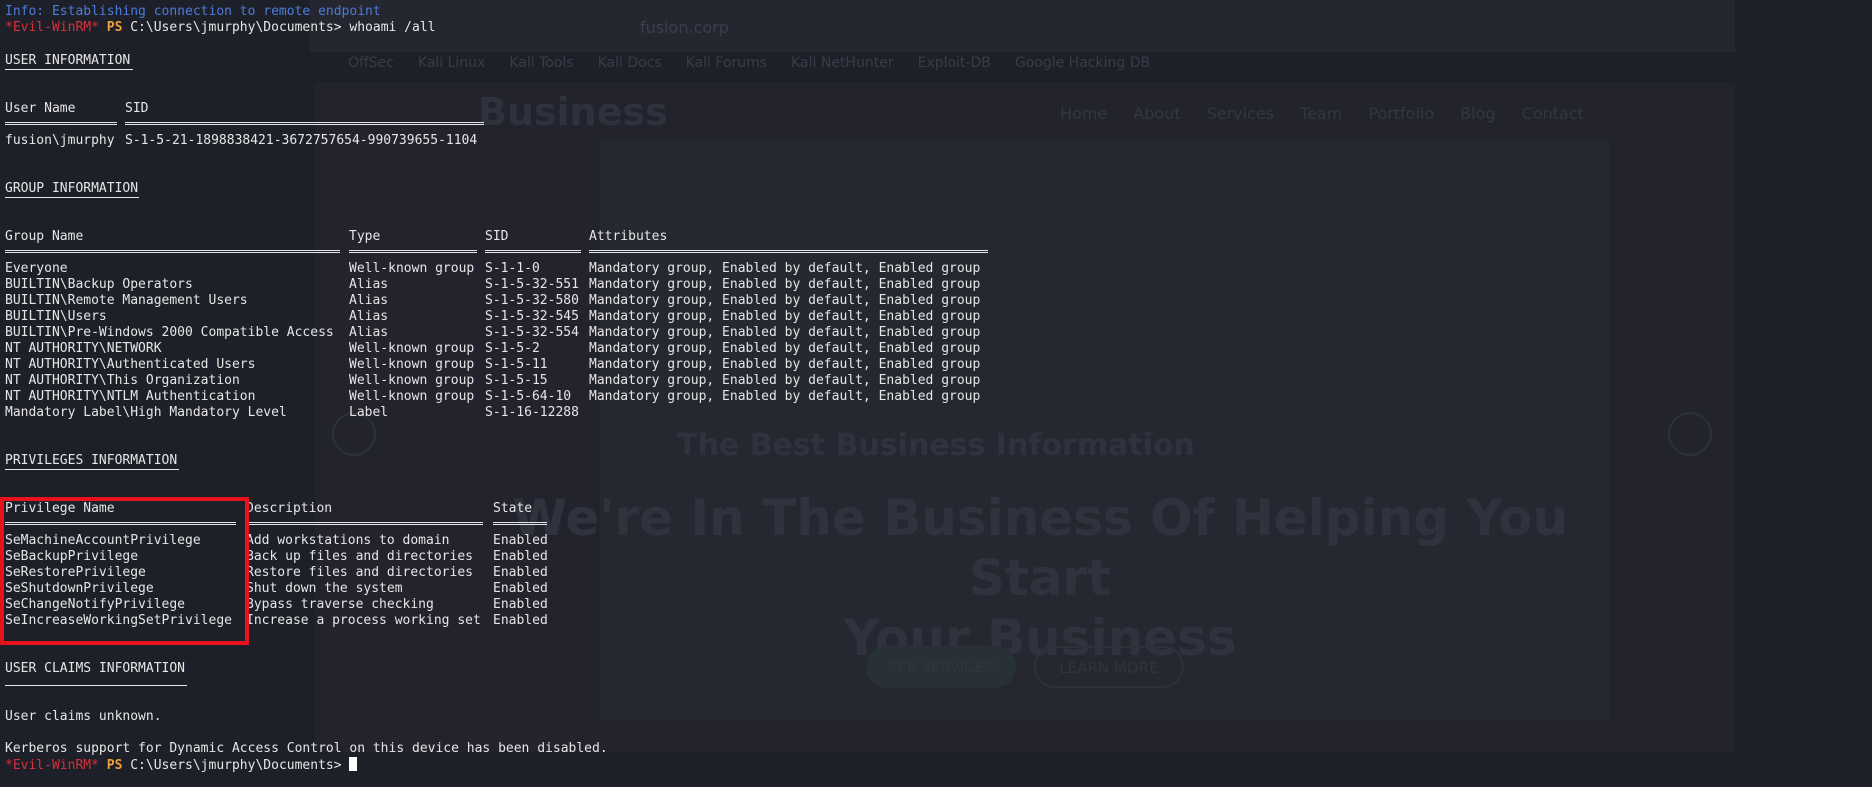 The height and width of the screenshot is (787, 1872). Describe the element at coordinates (512, 268) in the screenshot. I see `group-row-sid: S-1-1-0` at that location.